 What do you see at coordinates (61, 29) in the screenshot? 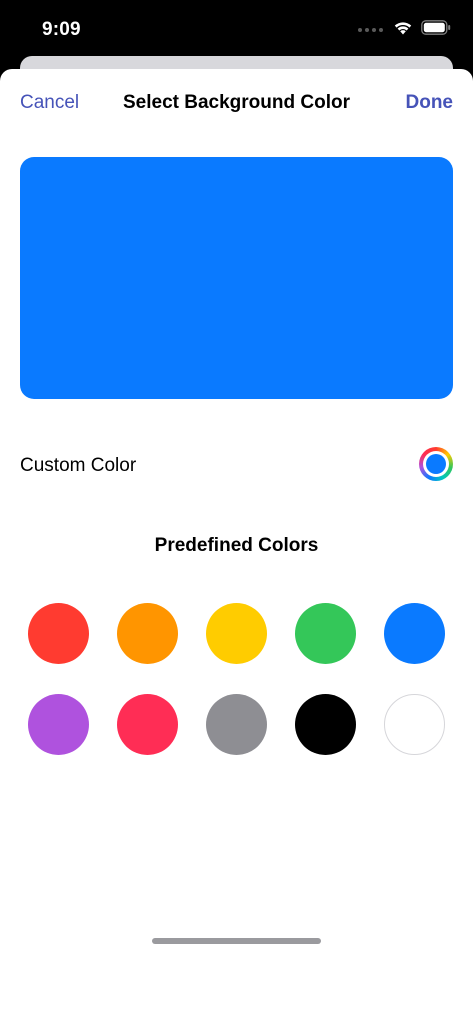
I see `status-time: 9:09` at bounding box center [61, 29].